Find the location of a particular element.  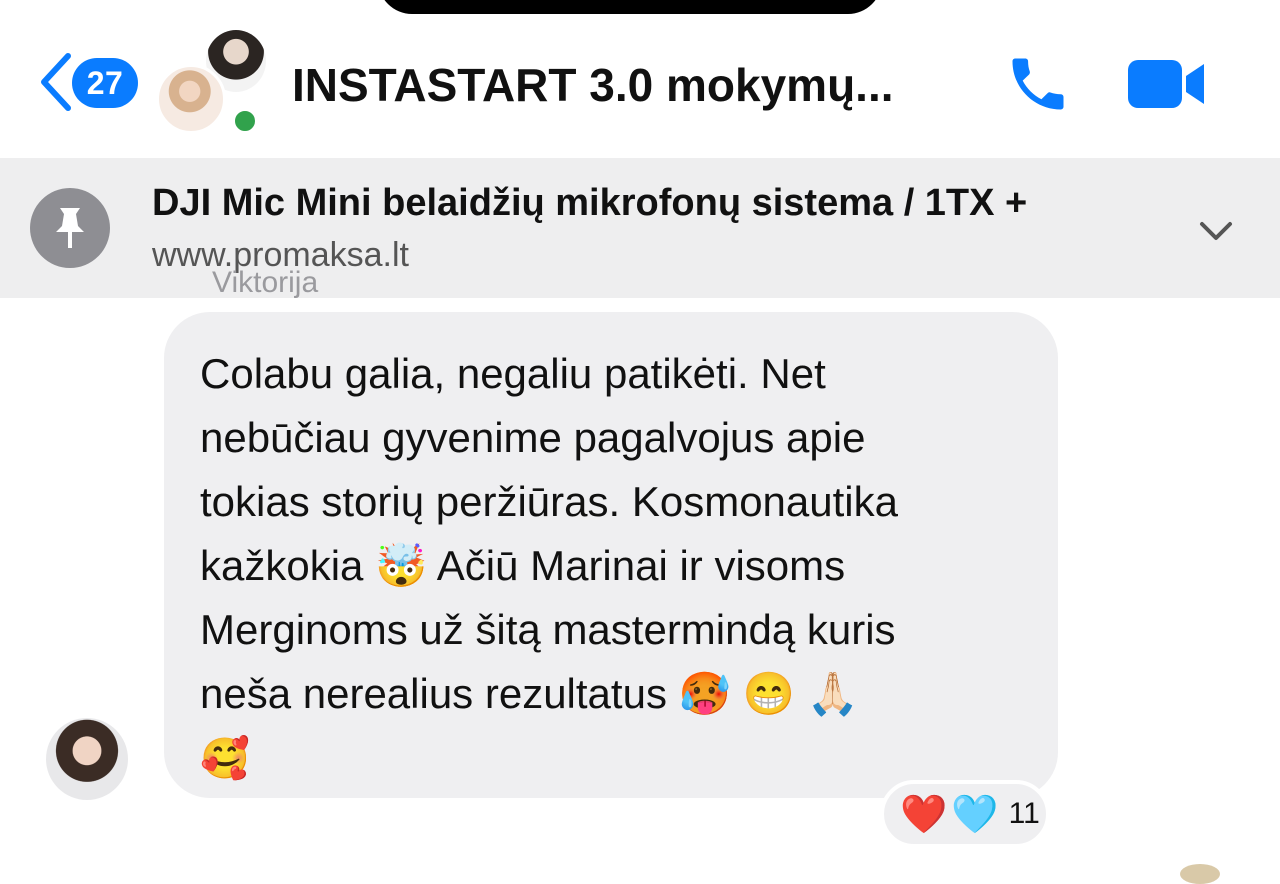

audio-call-button is located at coordinates (1038, 84).